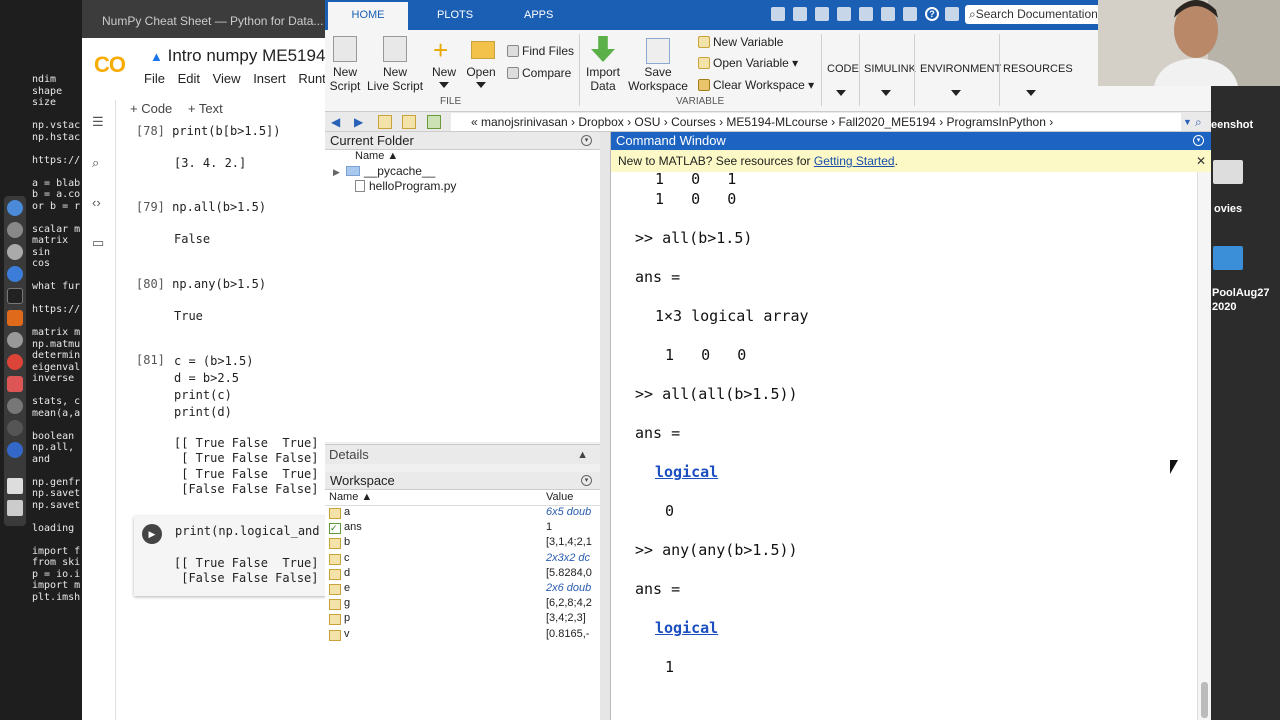 This screenshot has height=720, width=1280. I want to click on code-section-button: CODE, so click(843, 69).